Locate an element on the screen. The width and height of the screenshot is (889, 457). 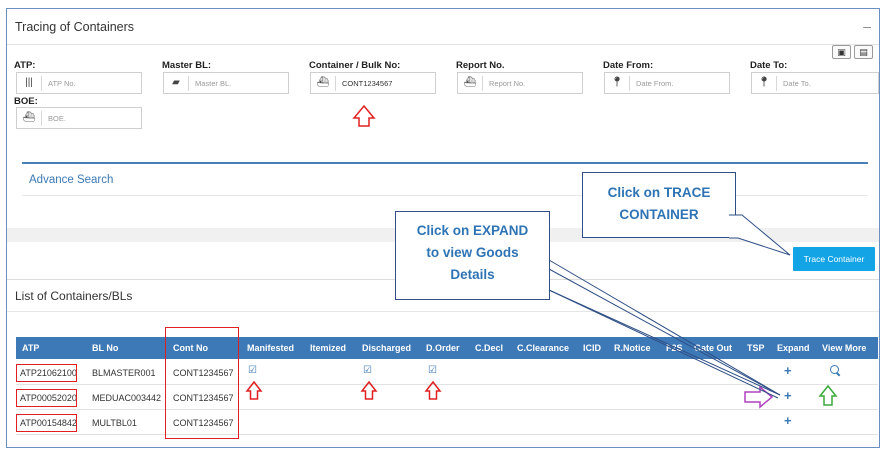
trace-callout-tail is located at coordinates (760, 235).